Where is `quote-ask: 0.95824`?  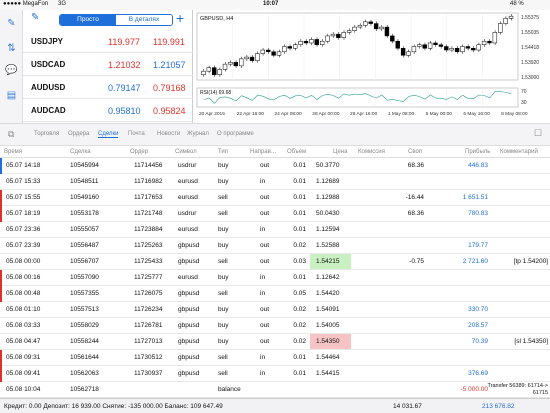 quote-ask: 0.95824 is located at coordinates (169, 111).